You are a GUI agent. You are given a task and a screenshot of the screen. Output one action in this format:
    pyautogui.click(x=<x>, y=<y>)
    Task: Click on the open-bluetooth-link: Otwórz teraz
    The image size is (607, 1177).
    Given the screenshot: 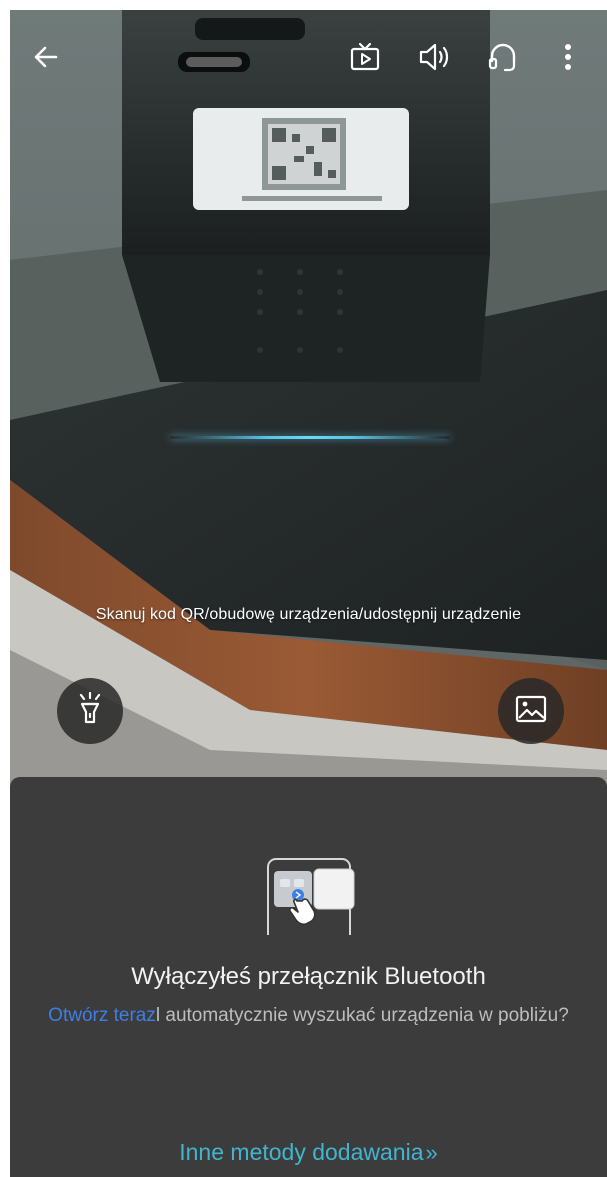 What is the action you would take?
    pyautogui.click(x=102, y=1015)
    